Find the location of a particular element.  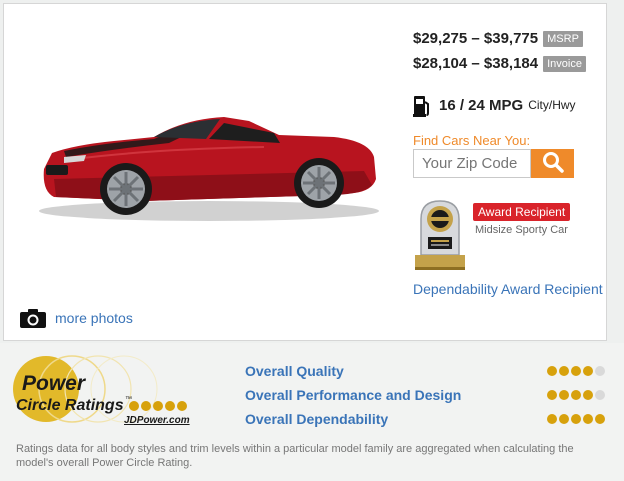

logo-jdpower-site: JDPower.com is located at coordinates (157, 420).